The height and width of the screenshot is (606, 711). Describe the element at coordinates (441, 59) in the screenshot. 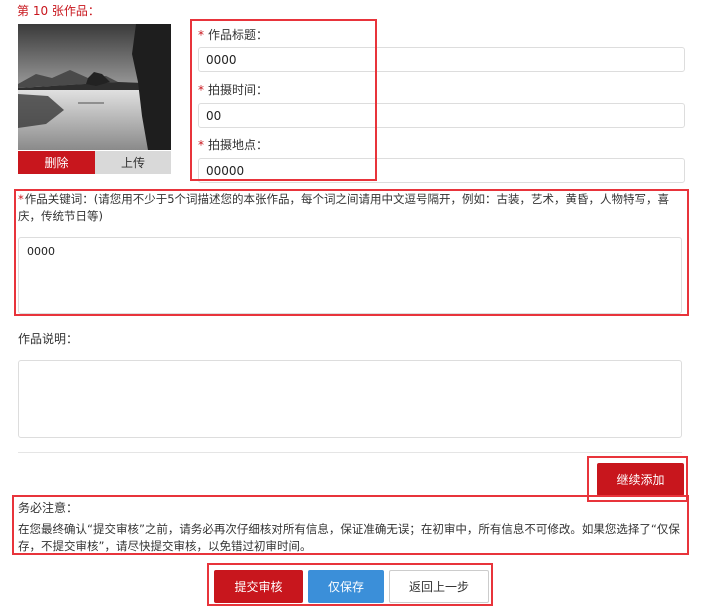

I see `title-input` at that location.